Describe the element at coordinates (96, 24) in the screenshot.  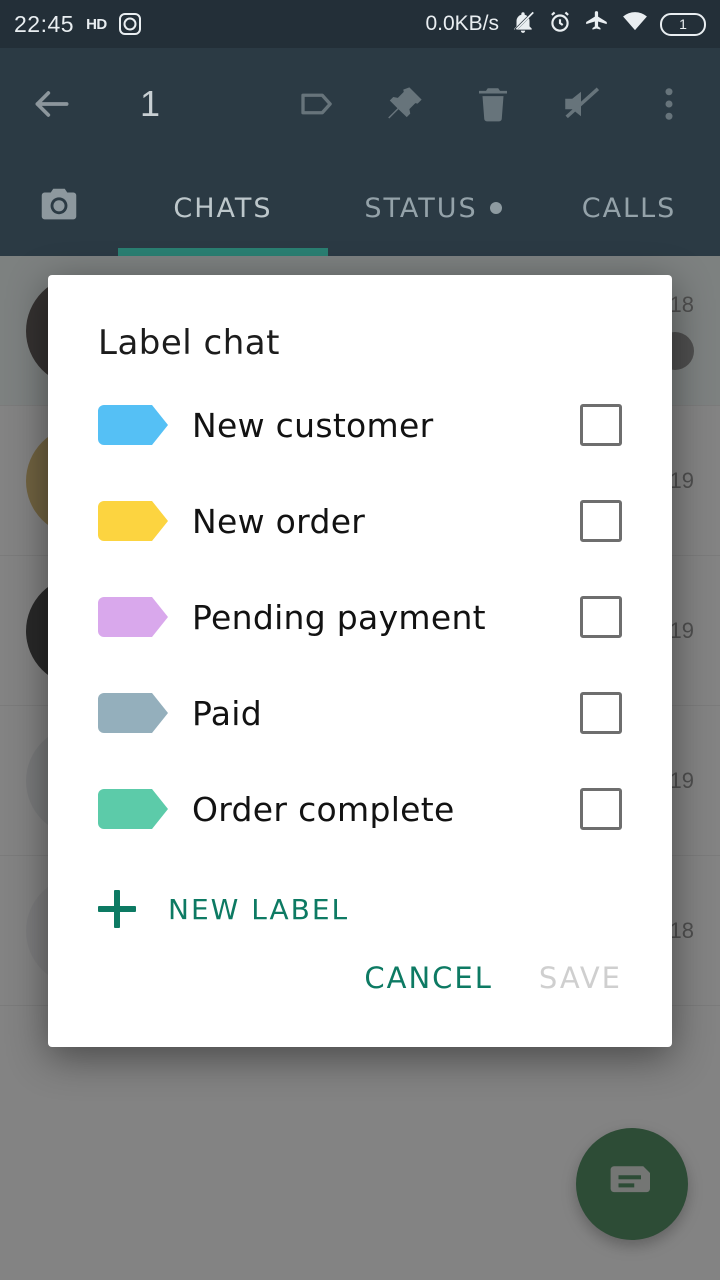
I see `hd-badge: HD` at that location.